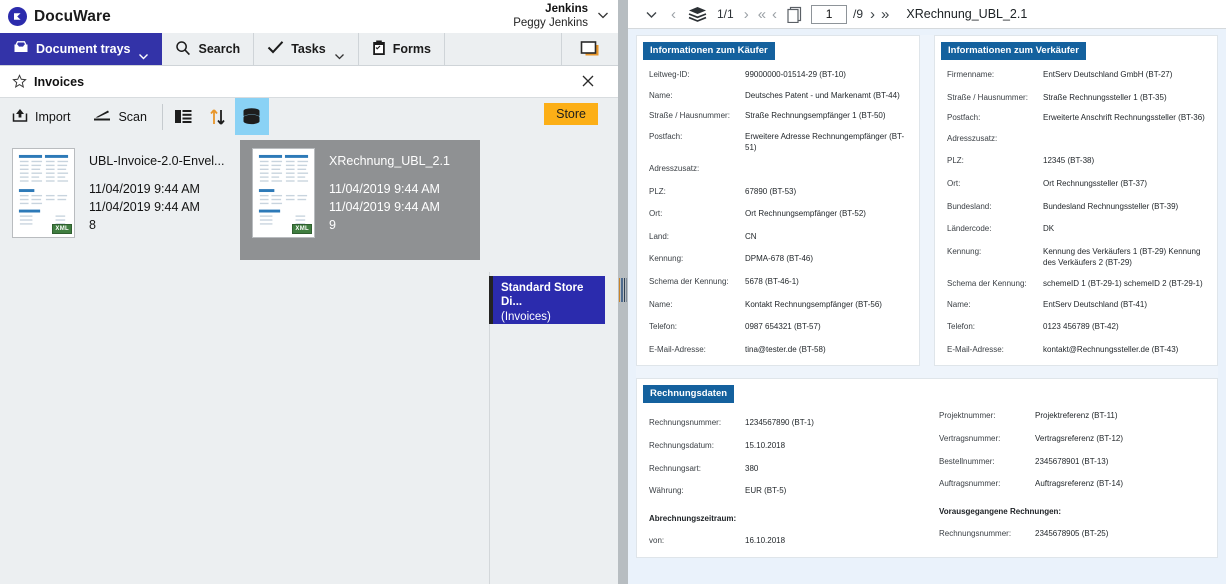 This screenshot has width=1226, height=584. I want to click on next-document-button: ›, so click(746, 14).